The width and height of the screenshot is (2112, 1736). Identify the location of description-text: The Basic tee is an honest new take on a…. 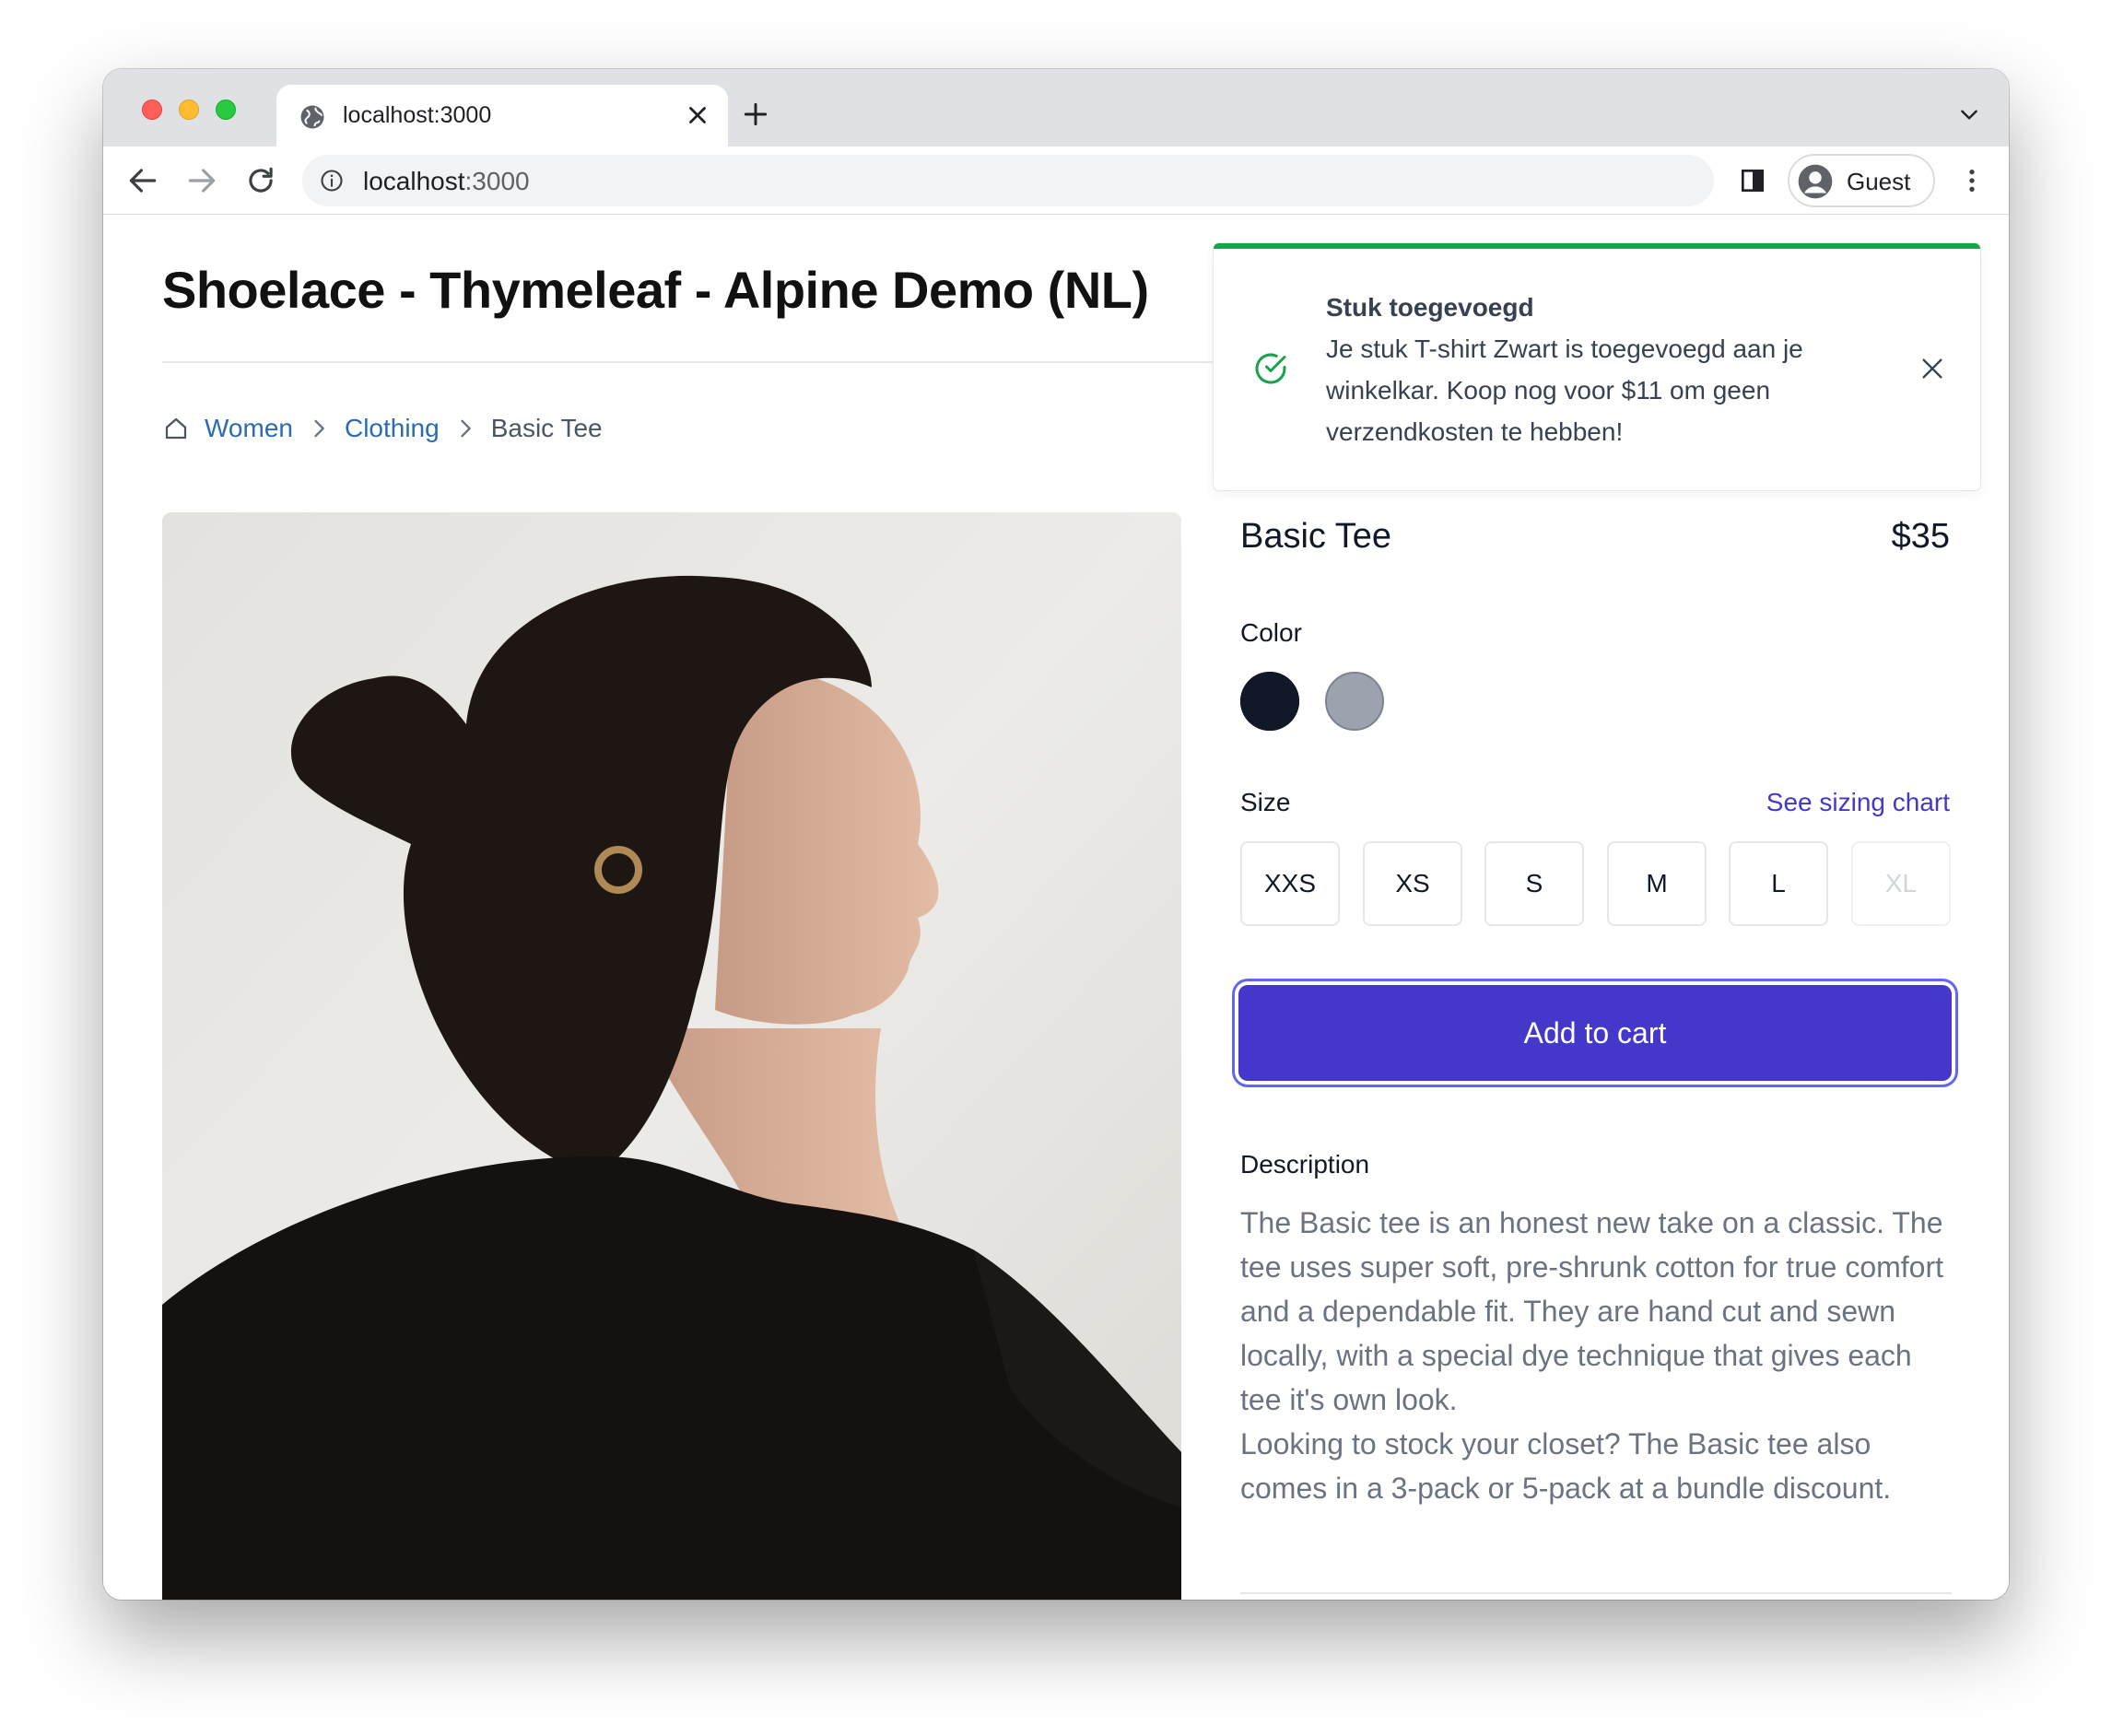
(1592, 1355).